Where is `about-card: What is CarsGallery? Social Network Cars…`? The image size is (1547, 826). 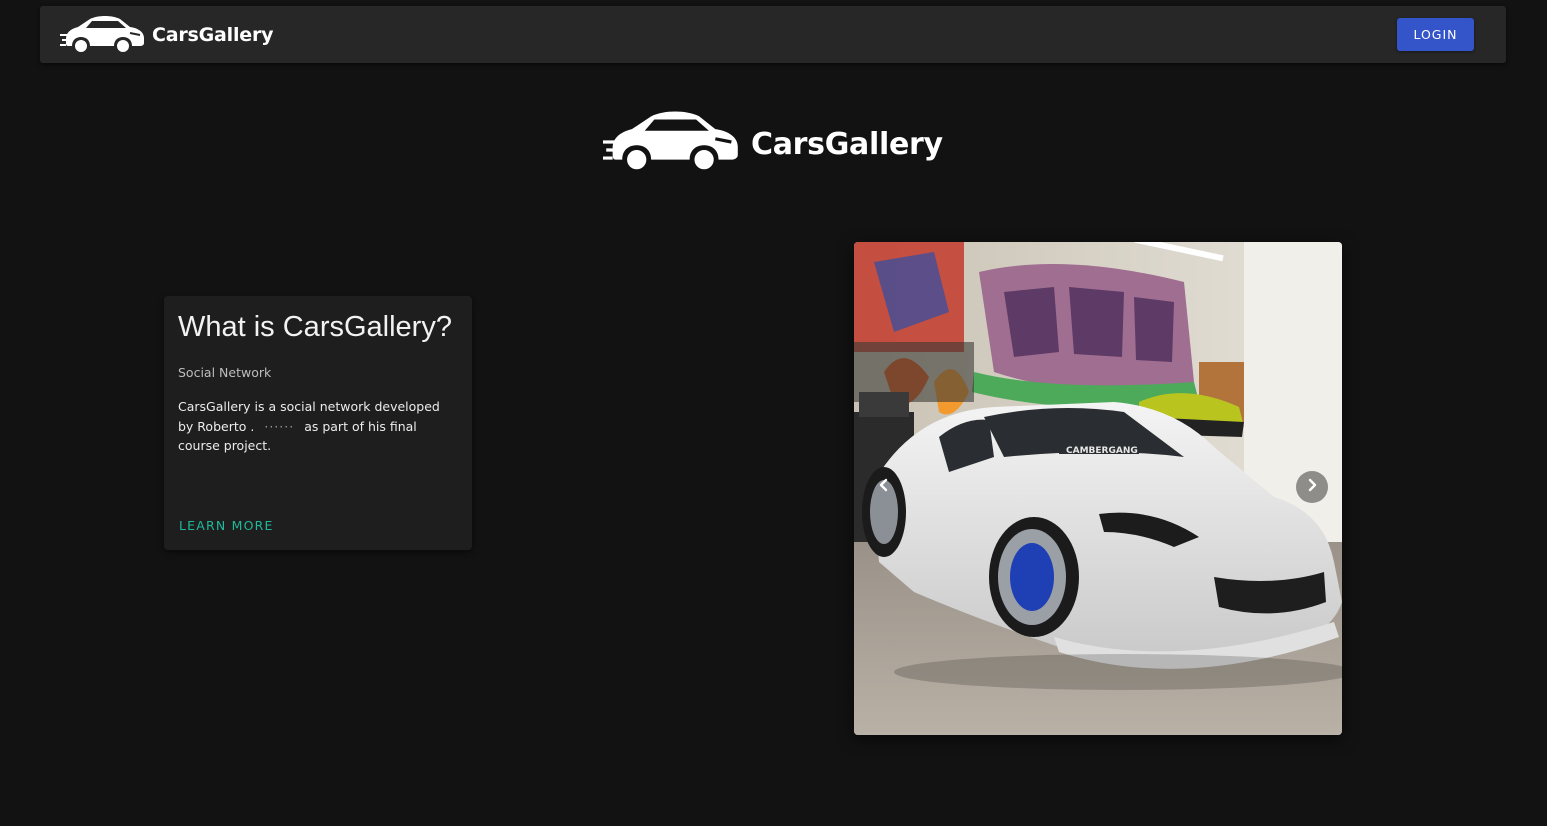 about-card: What is CarsGallery? Social Network Cars… is located at coordinates (318, 423).